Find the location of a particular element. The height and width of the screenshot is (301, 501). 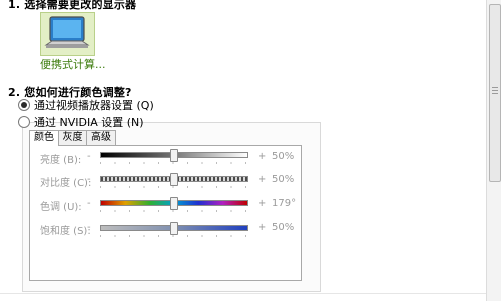

contrast-label: 对比度 (C): is located at coordinates (66, 183).